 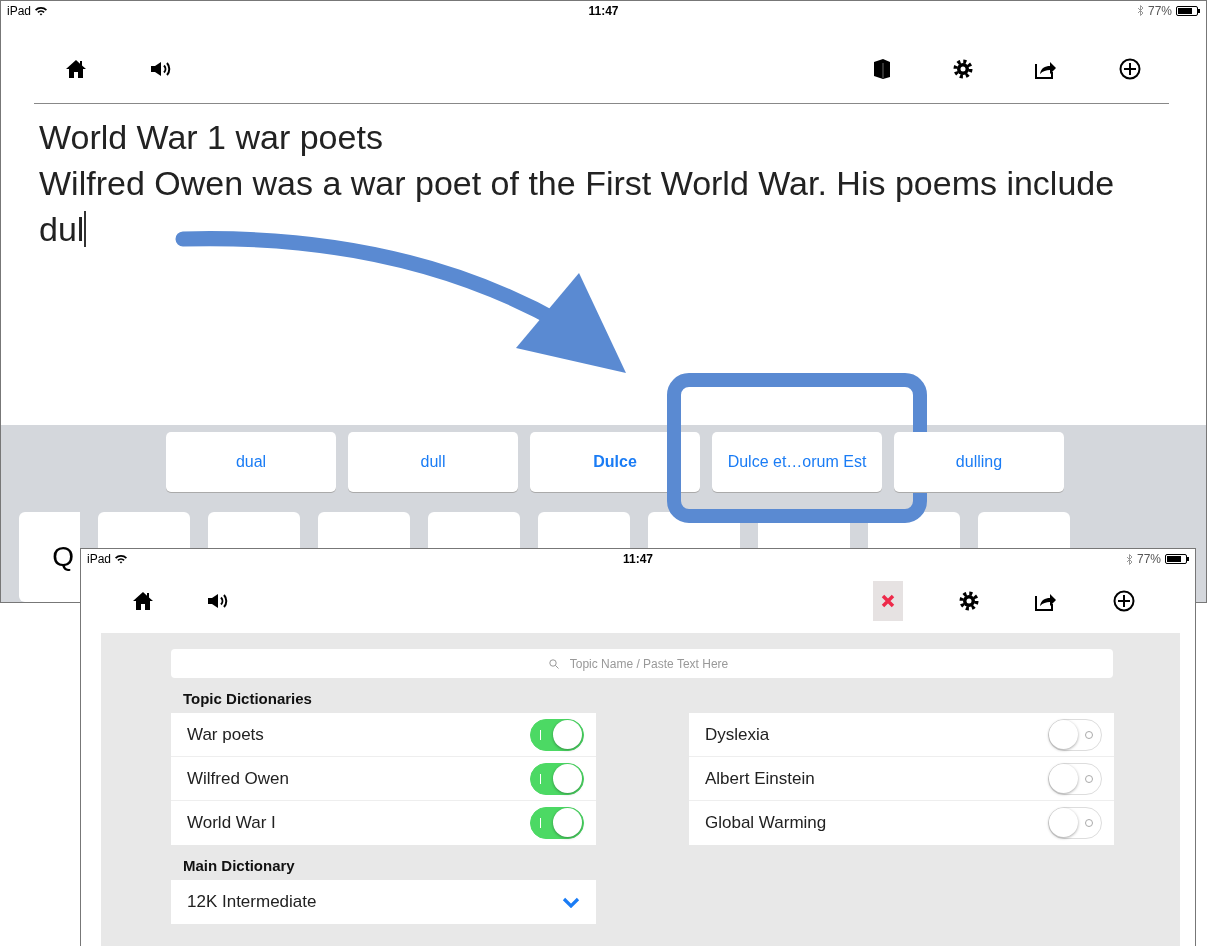 What do you see at coordinates (797, 462) in the screenshot?
I see `suggestion-button: Dulce et…orum Est` at bounding box center [797, 462].